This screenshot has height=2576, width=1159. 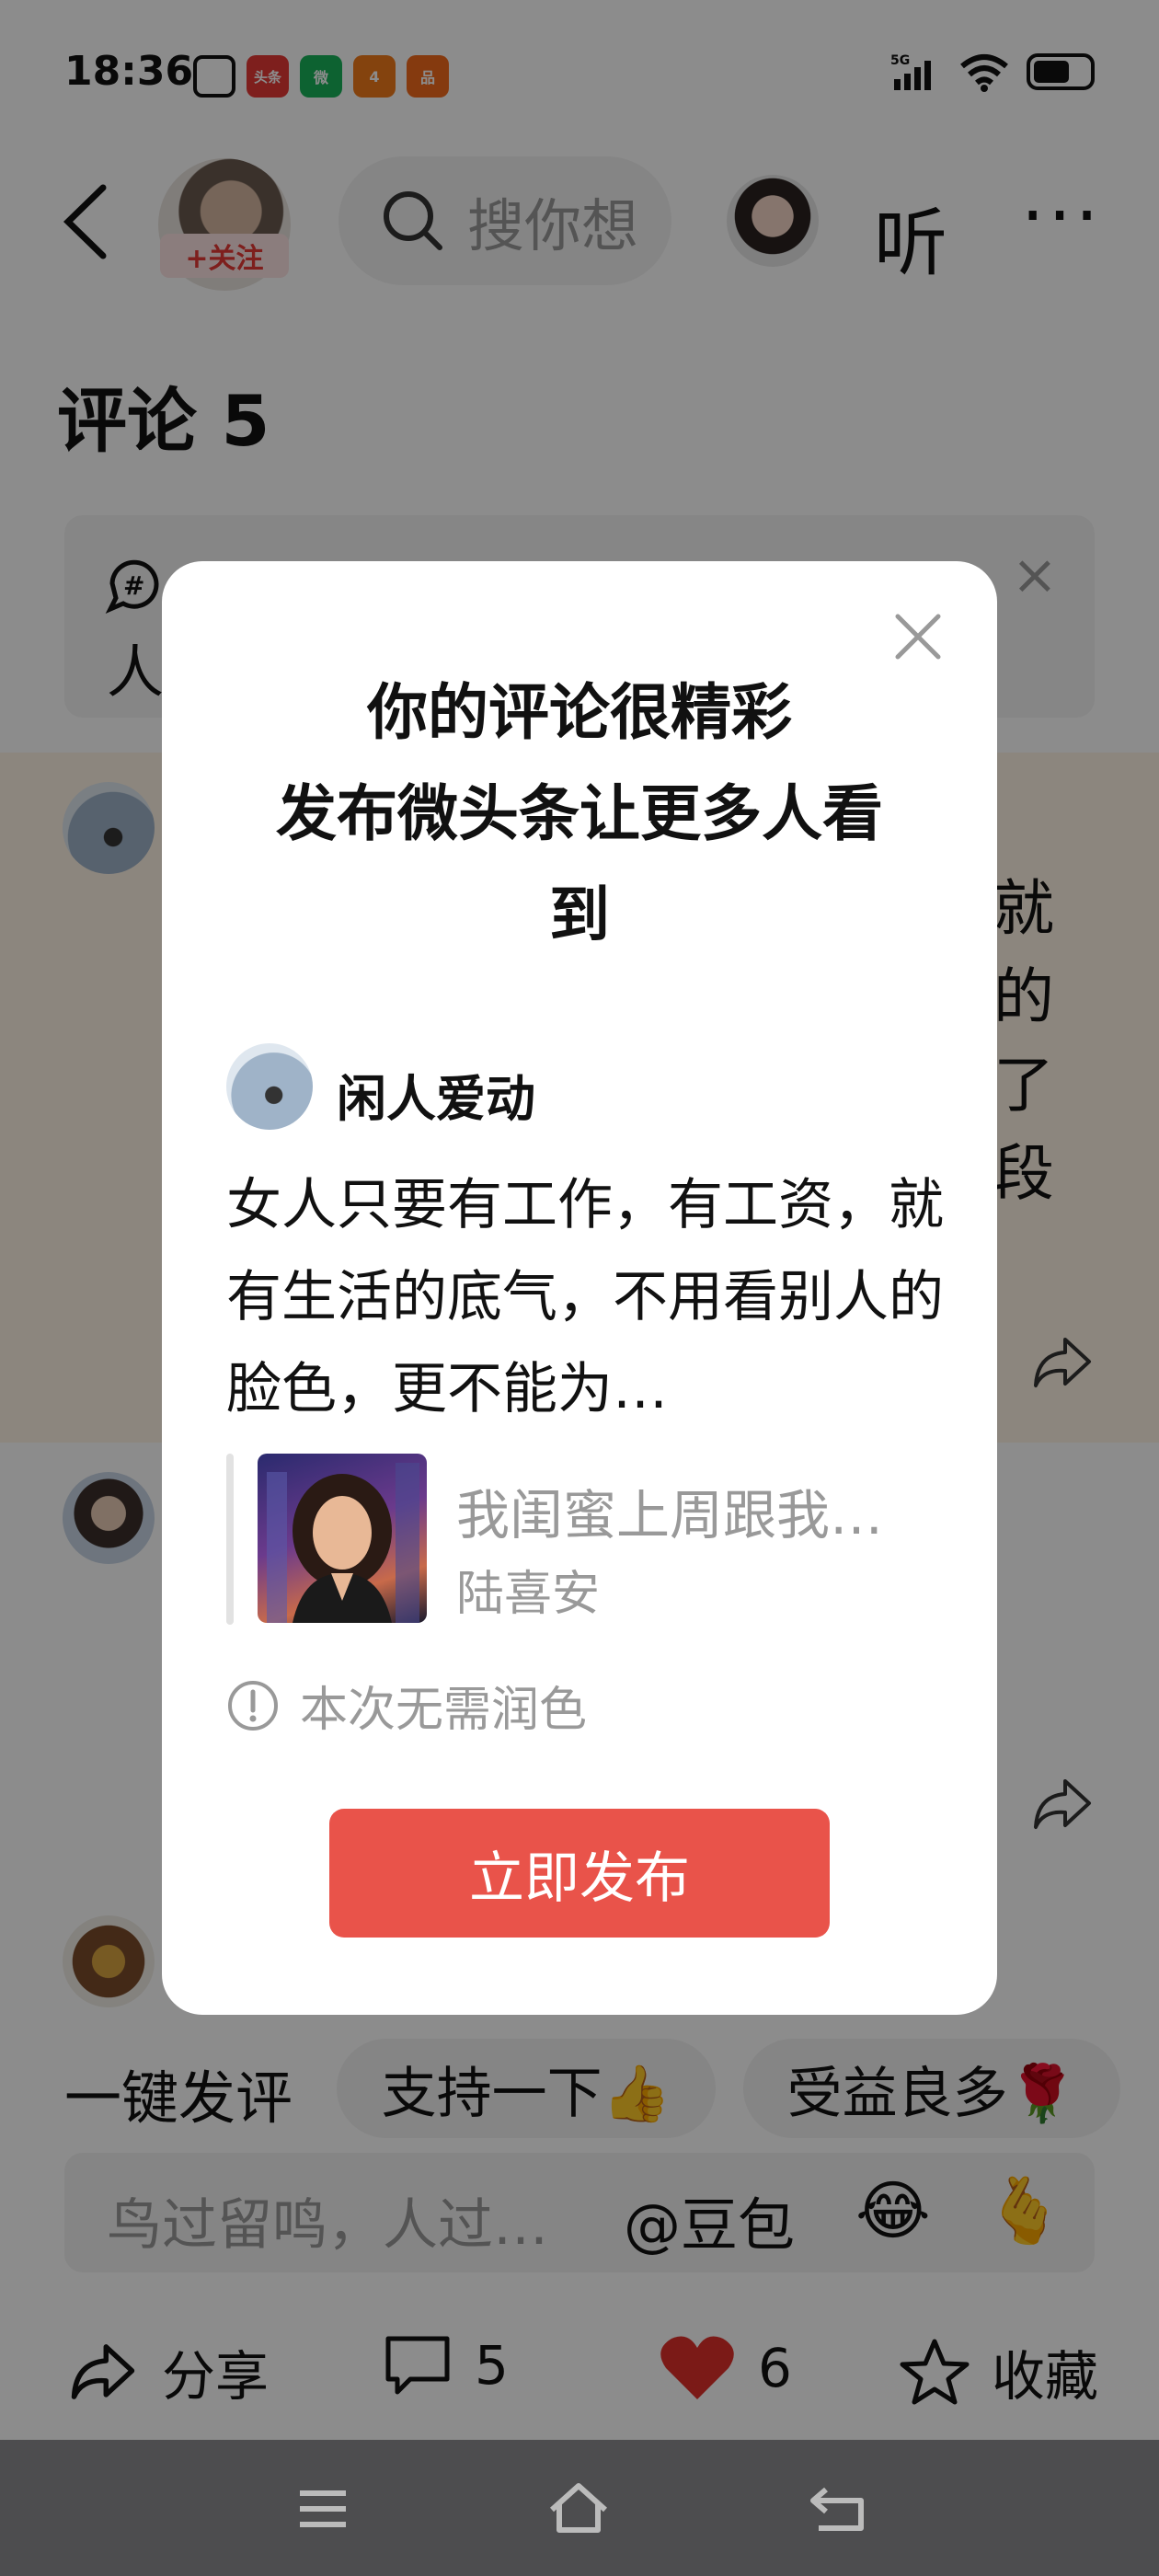 What do you see at coordinates (343, 1543) in the screenshot?
I see `portrait-illustration` at bounding box center [343, 1543].